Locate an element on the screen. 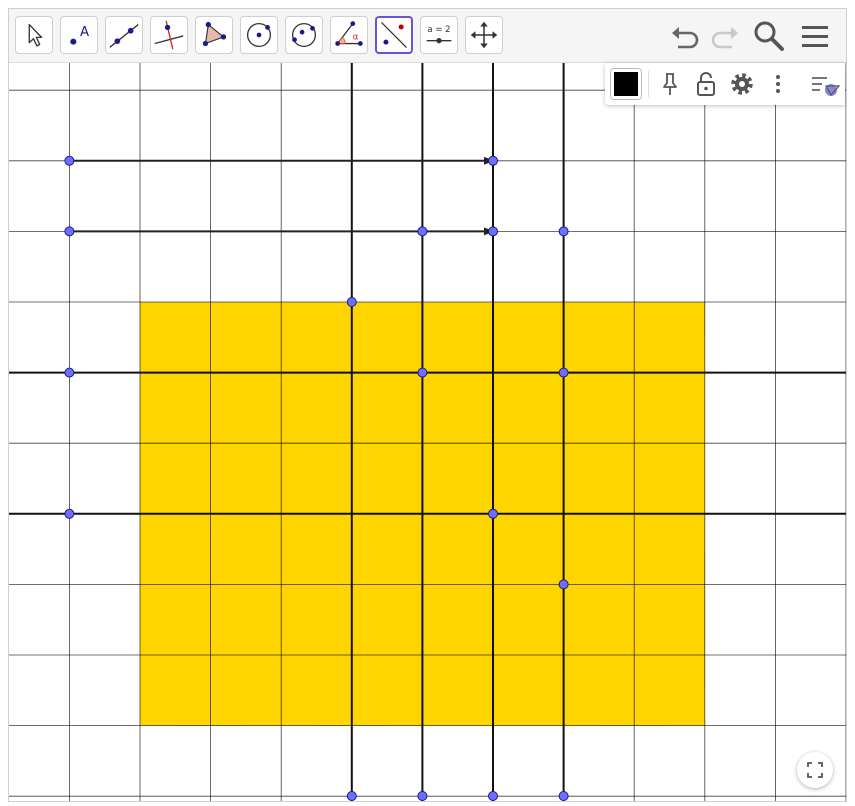 This screenshot has width=855, height=806. fullscreen-button is located at coordinates (815, 770).